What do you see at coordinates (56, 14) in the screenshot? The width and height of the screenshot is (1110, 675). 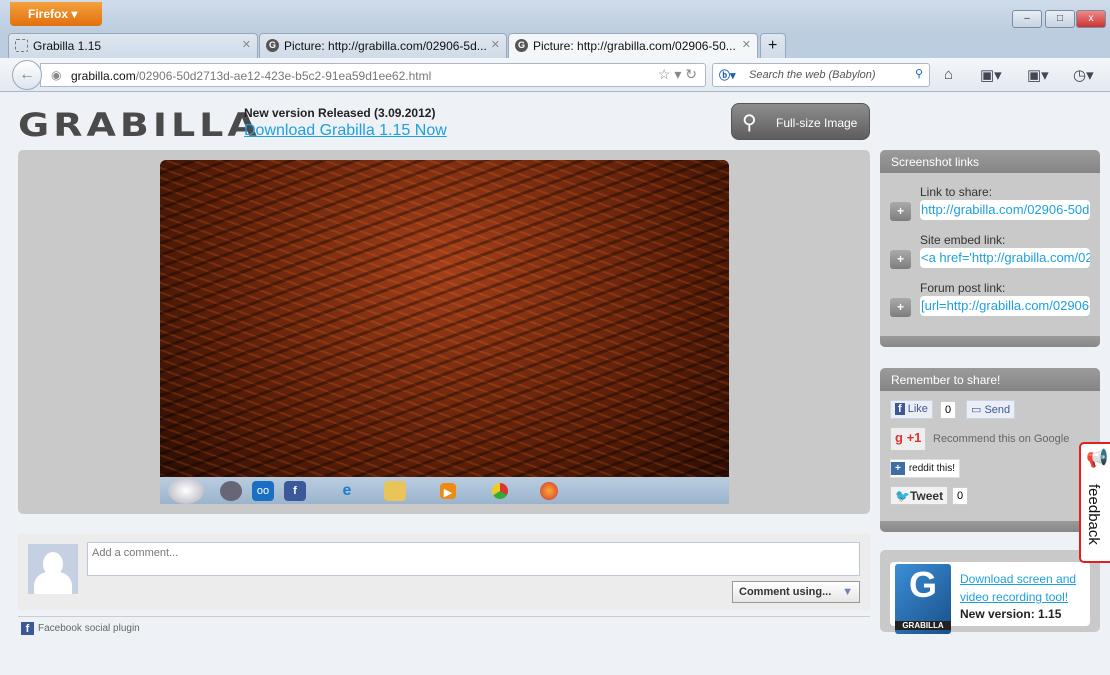 I see `firefox-menu-button: Firefox ▾` at bounding box center [56, 14].